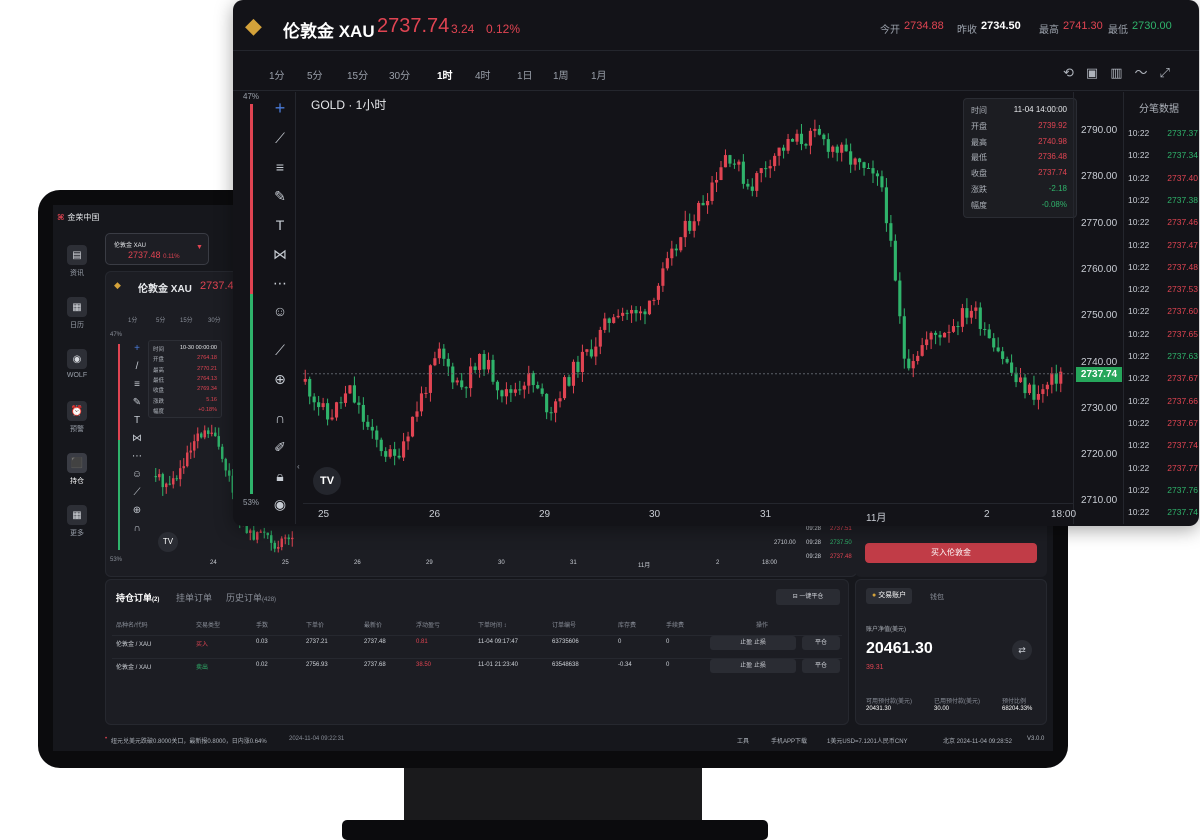 Image resolution: width=1200 pixels, height=840 pixels. I want to click on table-header: 最新价, so click(373, 626).